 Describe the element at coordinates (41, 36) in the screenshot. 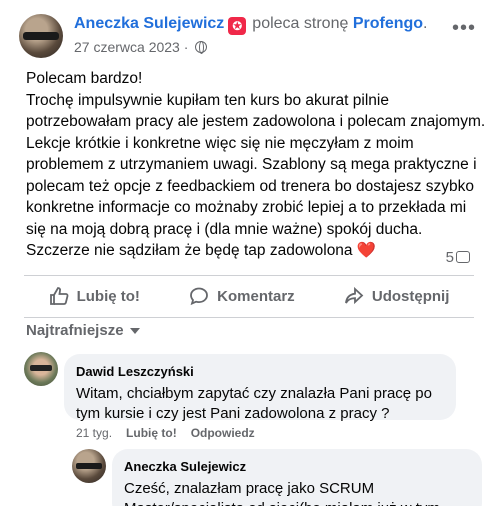

I see `author-avatar` at that location.